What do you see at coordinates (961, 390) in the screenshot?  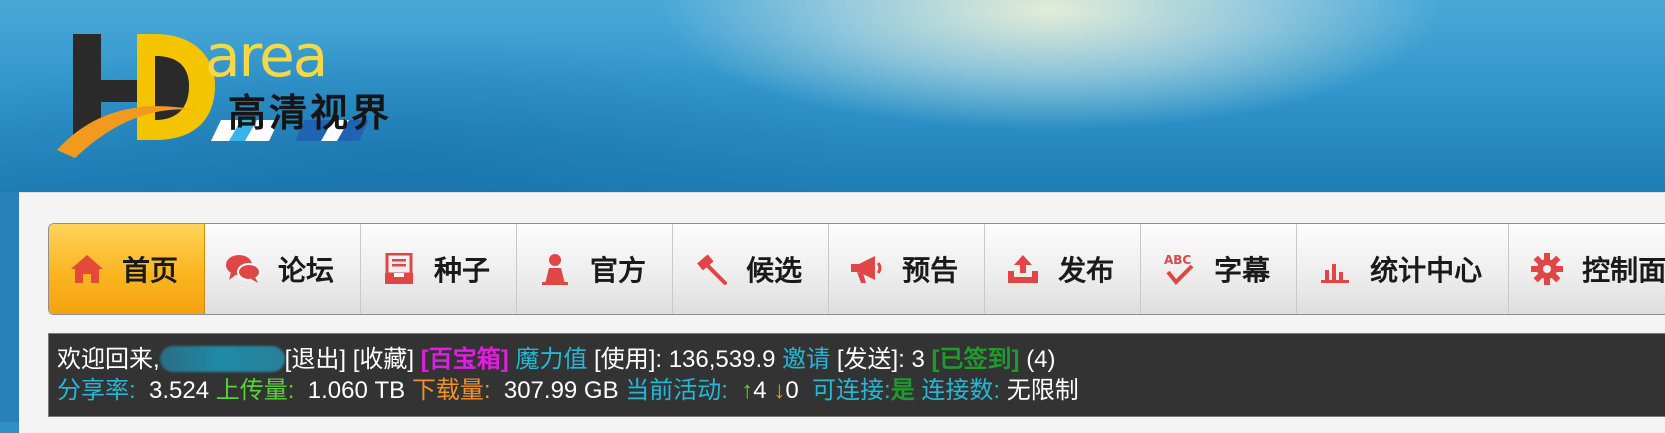 I see `connections-label: 连接数:` at bounding box center [961, 390].